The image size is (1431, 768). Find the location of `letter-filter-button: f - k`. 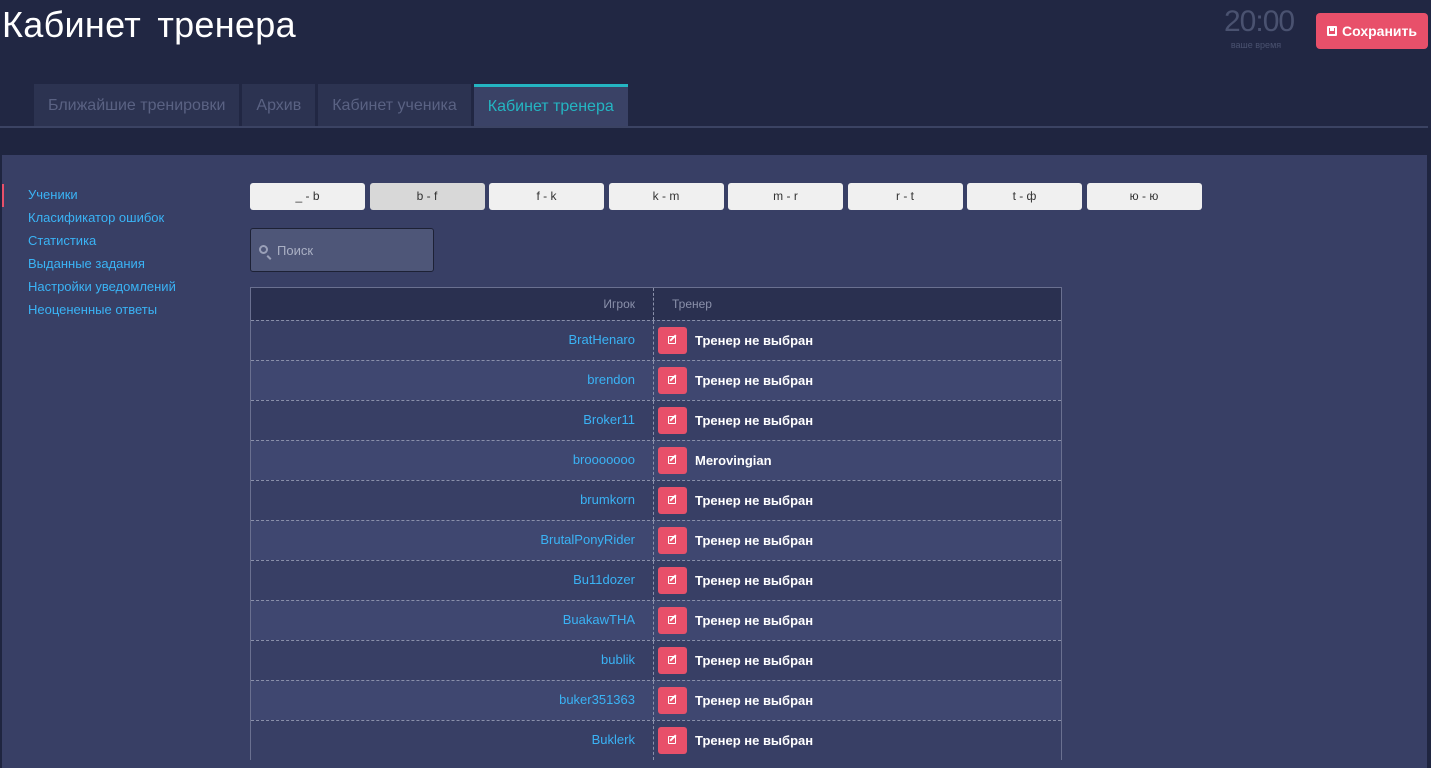

letter-filter-button: f - k is located at coordinates (546, 196).